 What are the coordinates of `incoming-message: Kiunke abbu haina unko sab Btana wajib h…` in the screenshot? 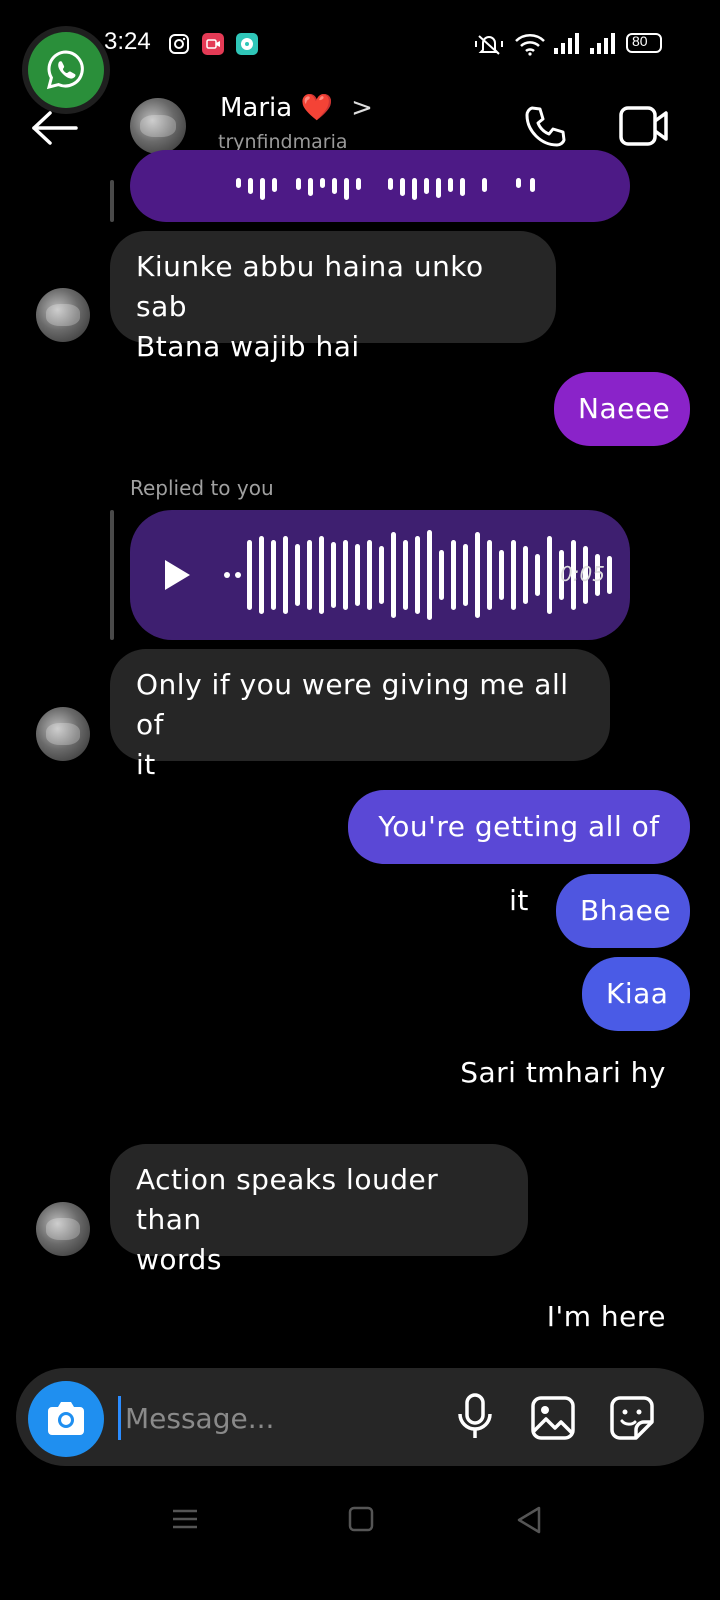 It's located at (333, 297).